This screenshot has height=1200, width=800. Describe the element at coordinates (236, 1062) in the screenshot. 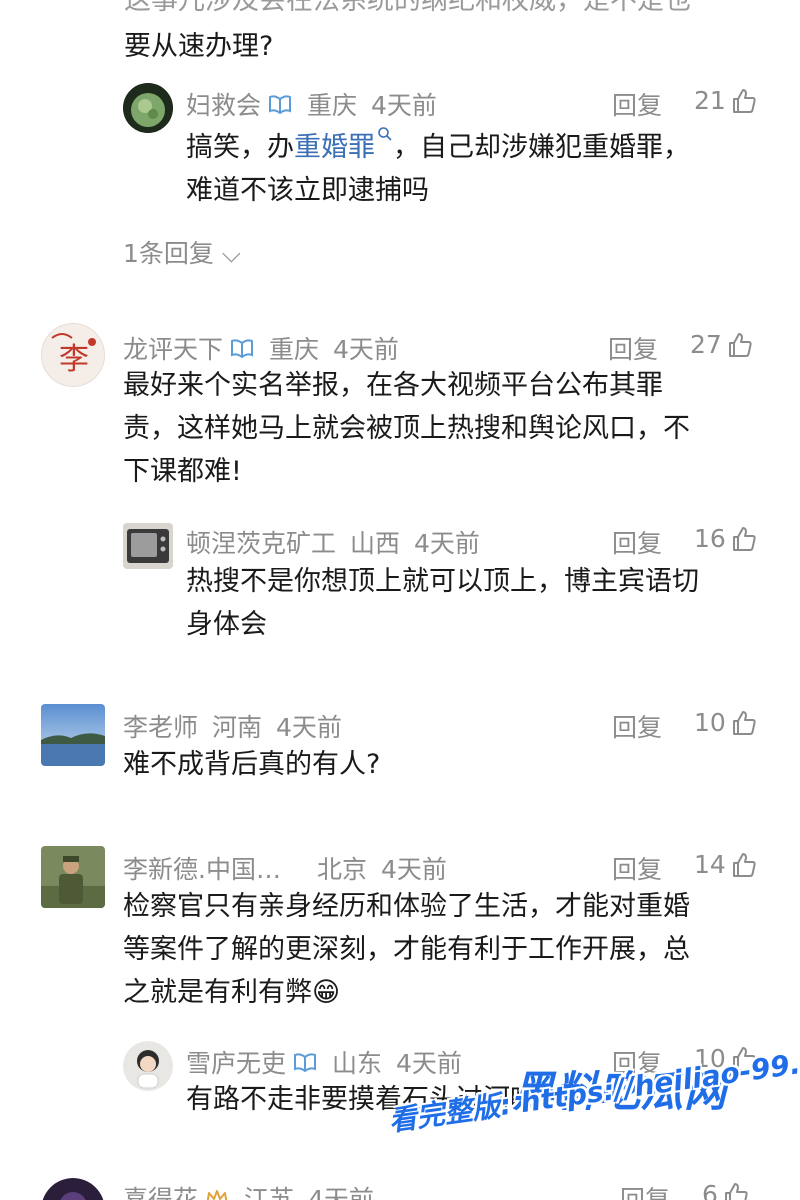

I see `username: 雪庐无吏` at that location.